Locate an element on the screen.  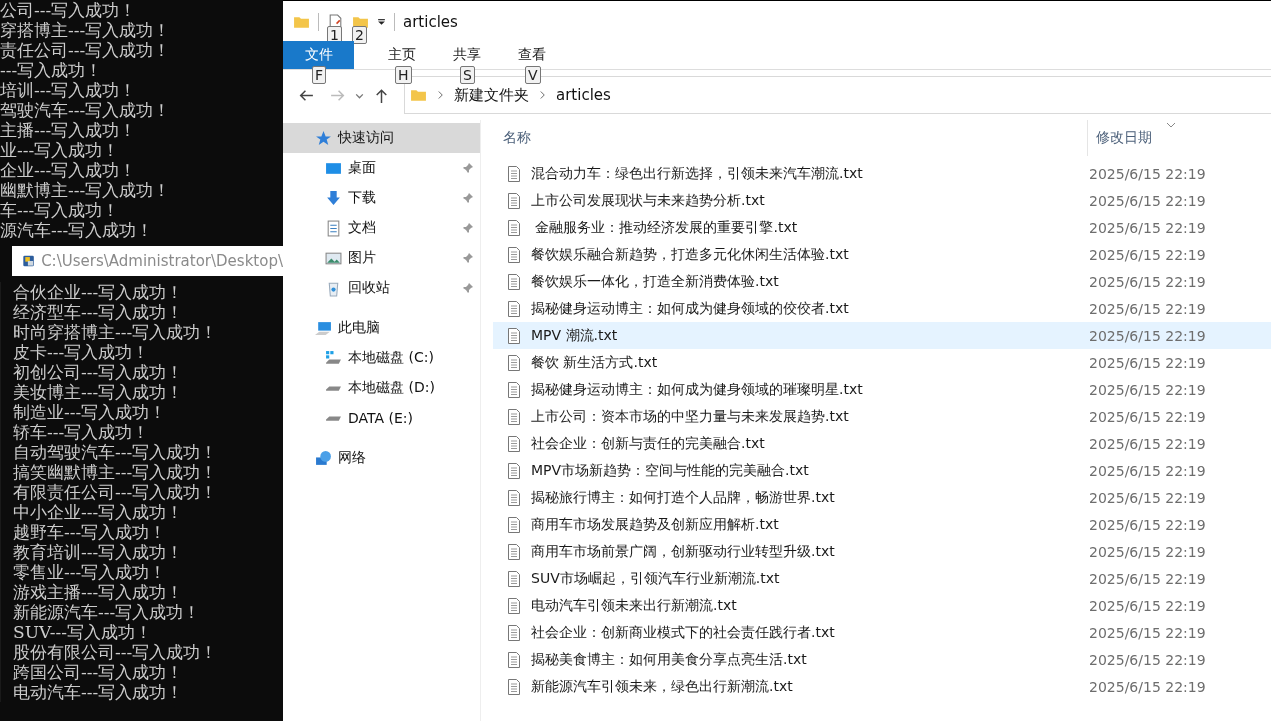
console-line: 股份有限公司---写入成功！ is located at coordinates (116, 652).